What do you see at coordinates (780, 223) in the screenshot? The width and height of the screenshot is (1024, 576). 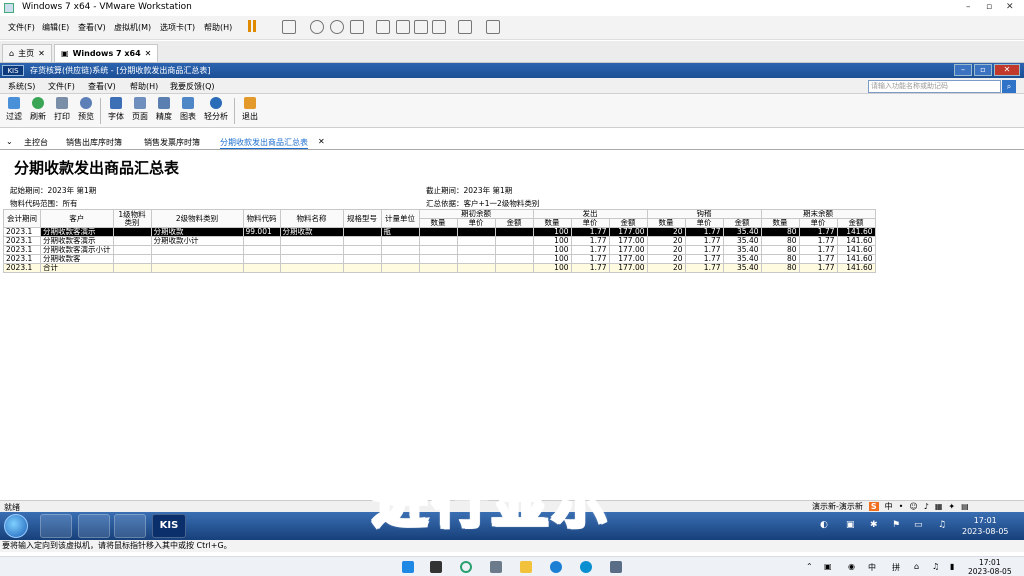 I see `col-closing-qty: 数量` at bounding box center [780, 223].